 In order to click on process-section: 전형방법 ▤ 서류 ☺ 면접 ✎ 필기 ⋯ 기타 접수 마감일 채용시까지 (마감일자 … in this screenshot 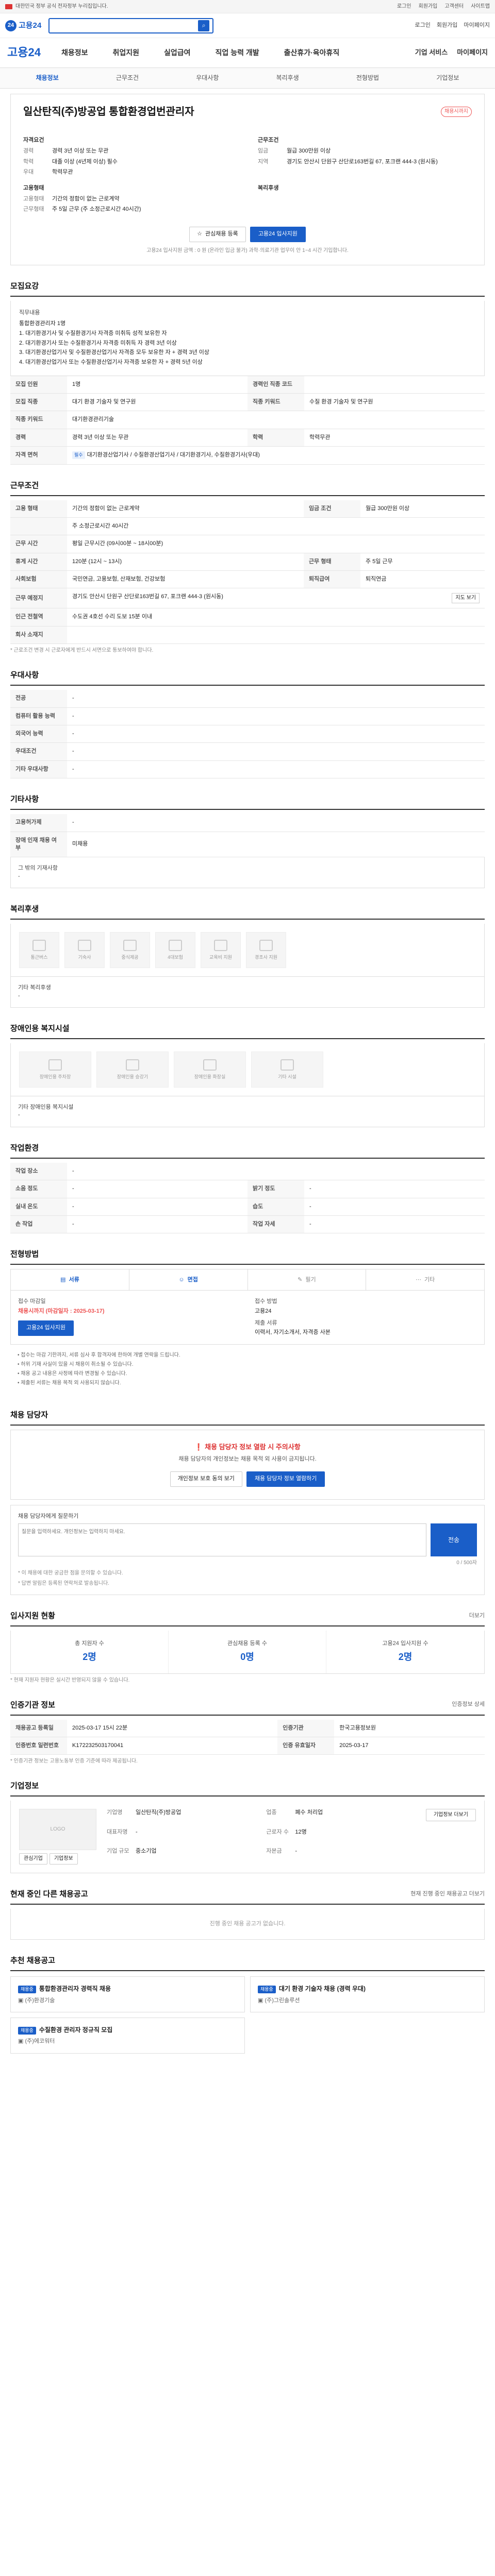, I will do `click(247, 1321)`.